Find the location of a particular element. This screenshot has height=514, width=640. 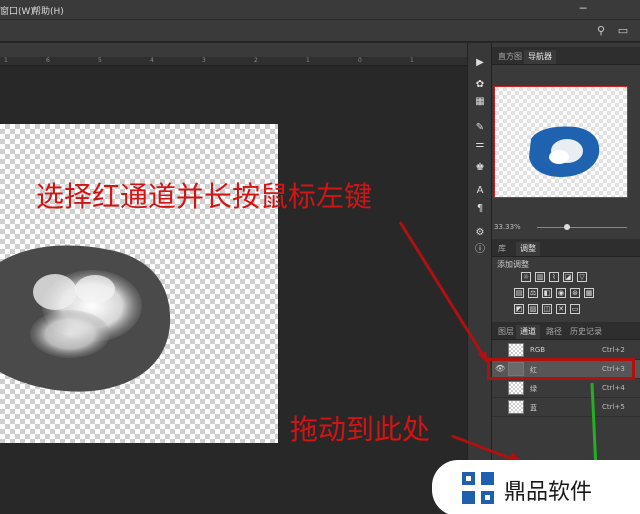

arrowhead-red-channel is located at coordinates (484, 359).